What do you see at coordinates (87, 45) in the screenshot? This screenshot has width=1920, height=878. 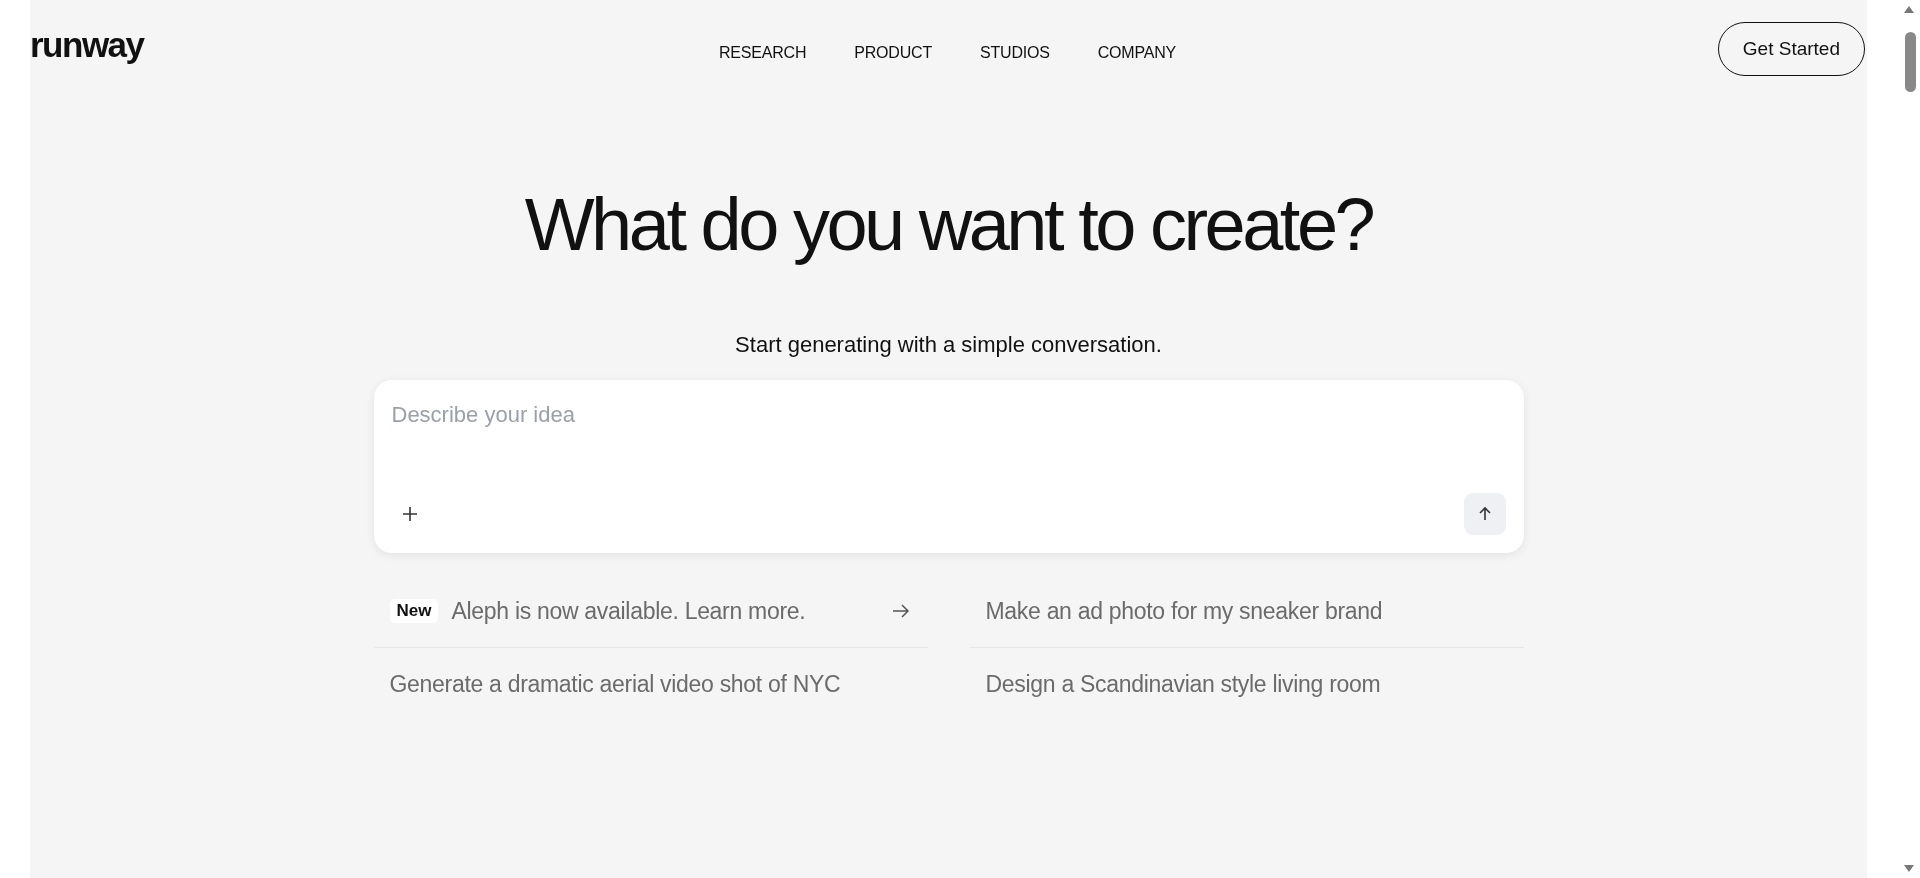 I see `runway-logo: runway` at bounding box center [87, 45].